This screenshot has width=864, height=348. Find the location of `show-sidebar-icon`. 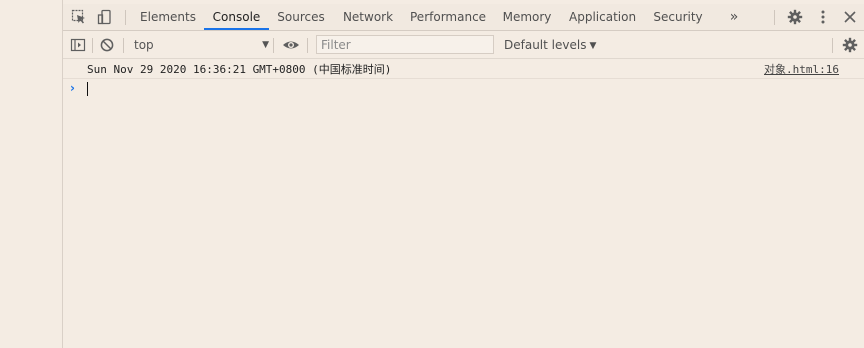

show-sidebar-icon is located at coordinates (78, 45).